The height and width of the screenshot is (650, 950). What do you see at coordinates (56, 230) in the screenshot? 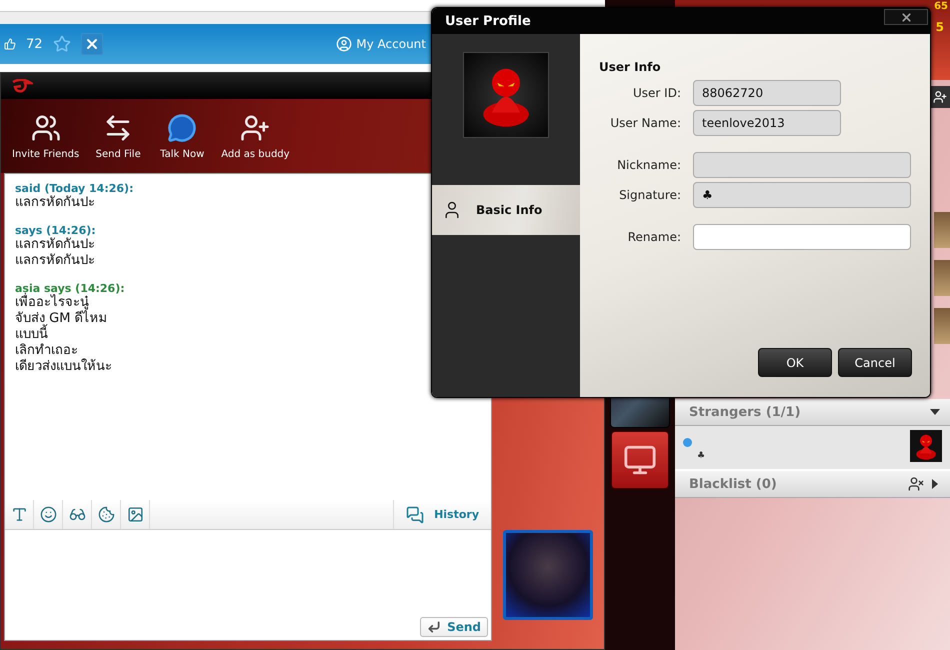
I see `message-header: says (14:26):` at bounding box center [56, 230].